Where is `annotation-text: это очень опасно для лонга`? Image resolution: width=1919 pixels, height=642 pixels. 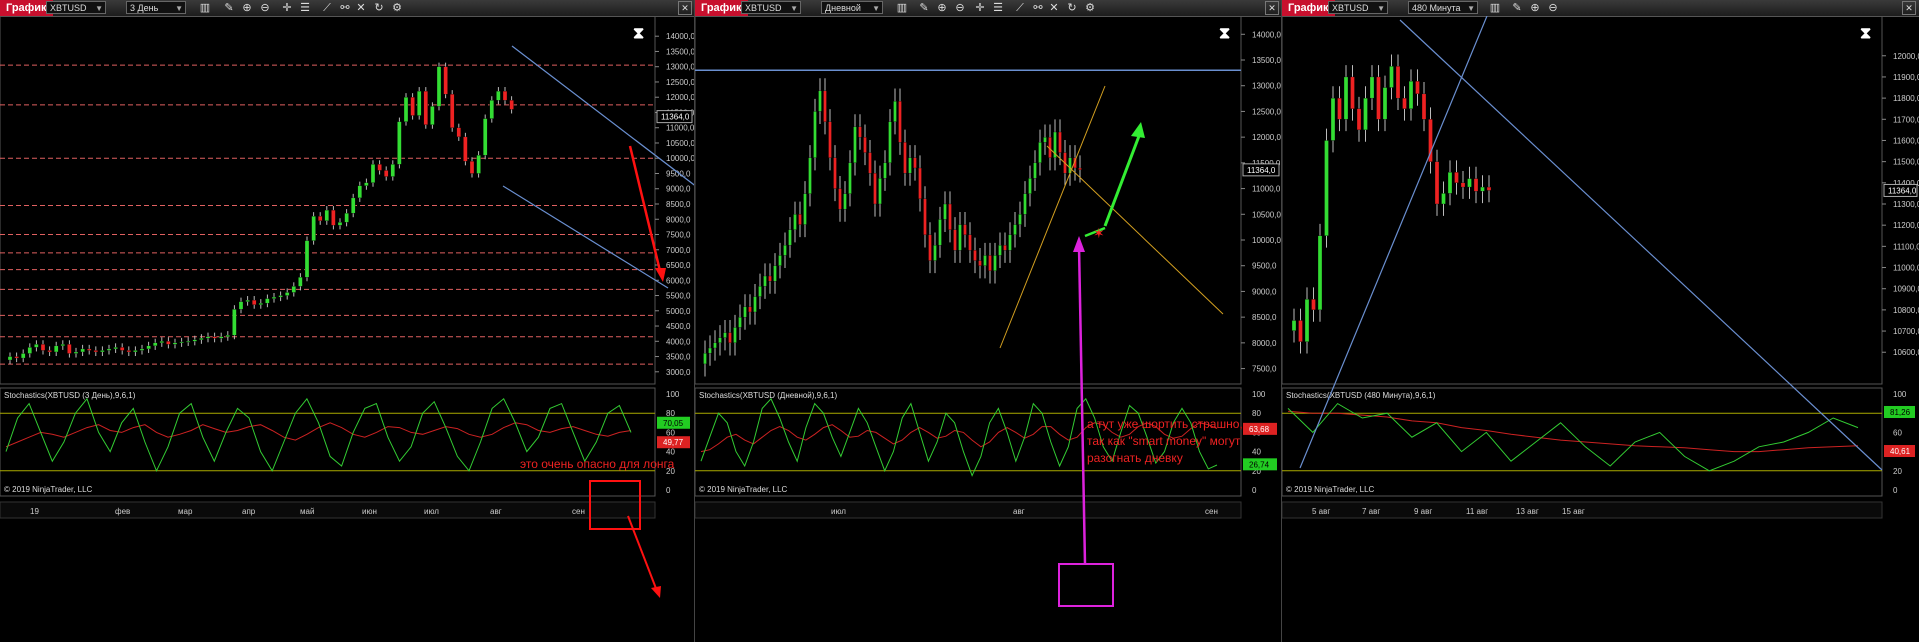
annotation-text: это очень опасно для лонга is located at coordinates (597, 464).